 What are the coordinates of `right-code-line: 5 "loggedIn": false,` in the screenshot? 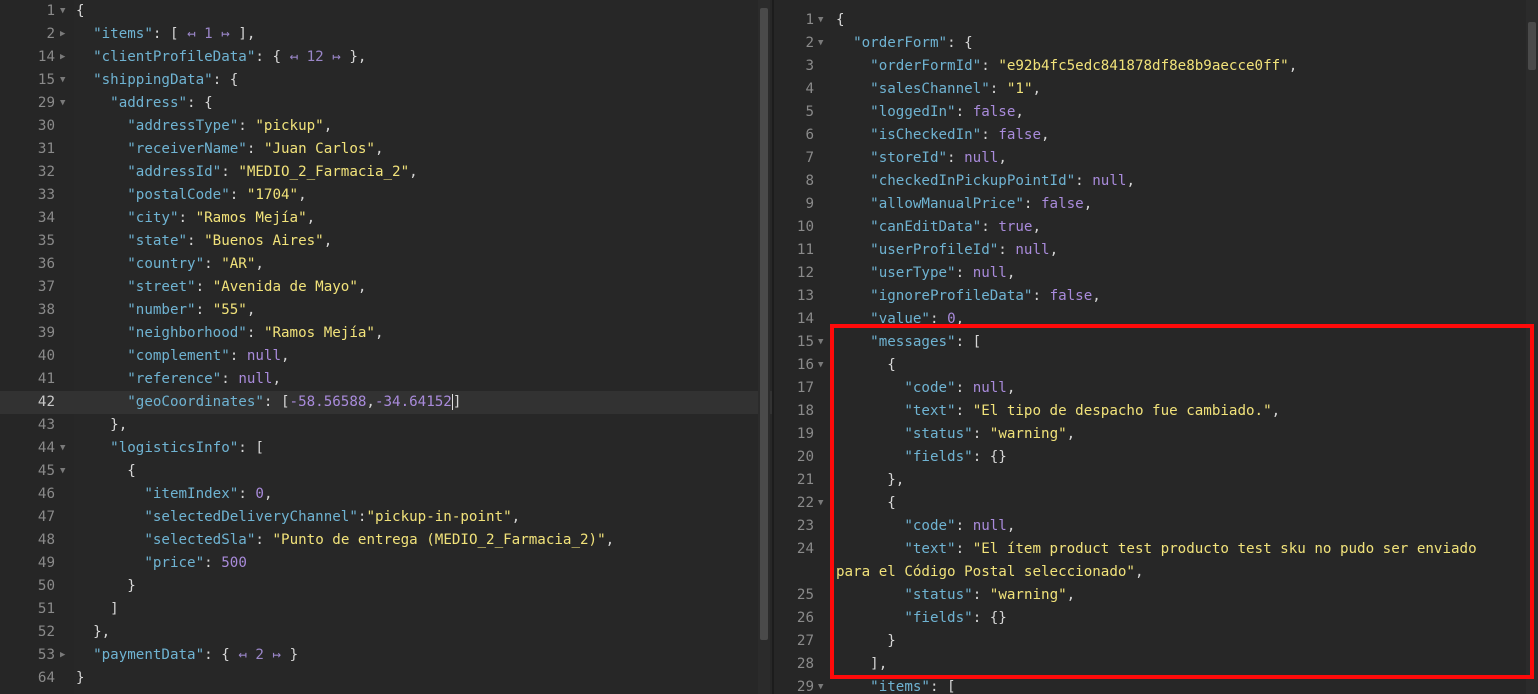 It's located at (1156, 112).